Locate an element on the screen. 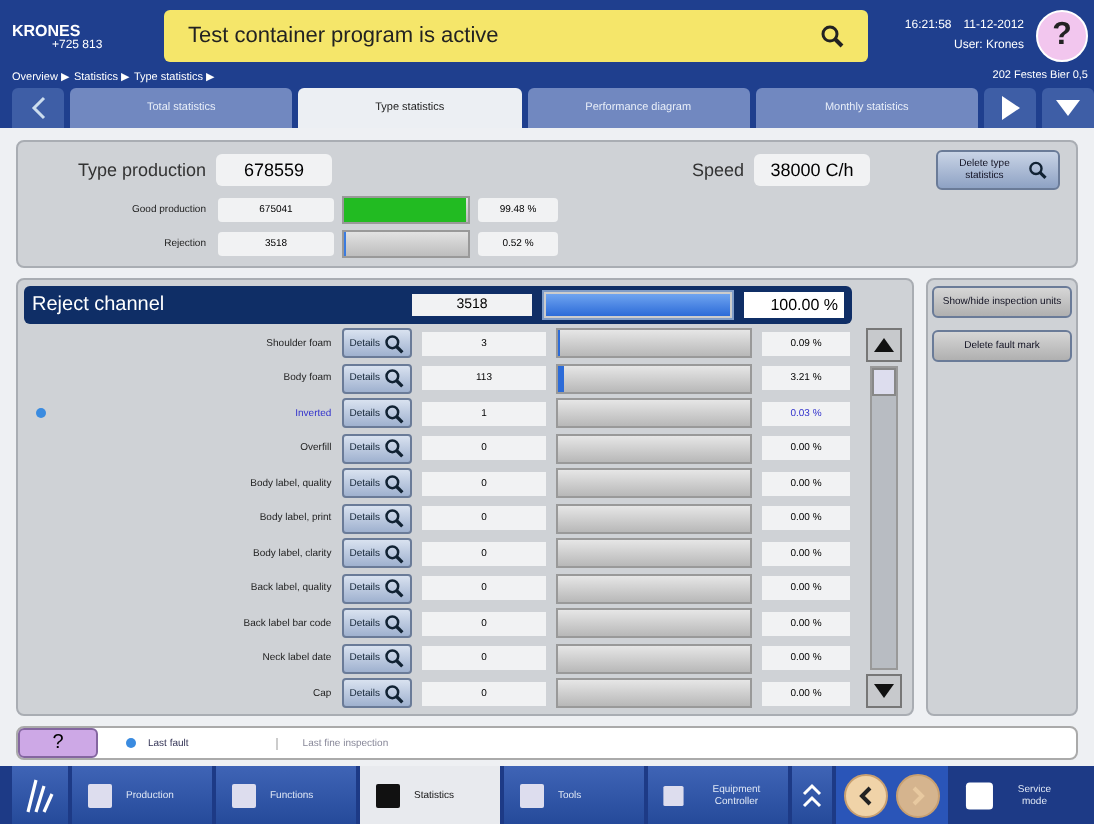 This screenshot has height=824, width=1094. fault-marker-icon is located at coordinates (131, 743).